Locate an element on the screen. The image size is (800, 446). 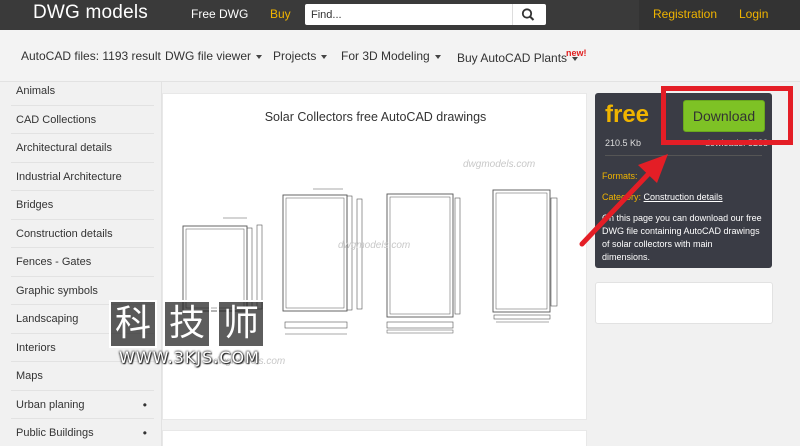
sidebar-item-architectural-details: Architectural details is located at coordinates (82, 148).